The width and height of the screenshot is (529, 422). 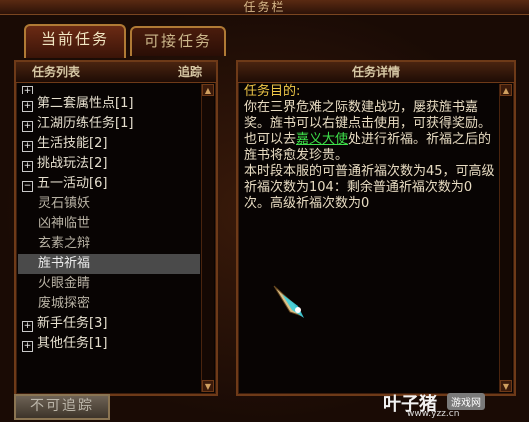 What do you see at coordinates (64, 263) in the screenshot?
I see `quest-list-label: 旌书祈福` at bounding box center [64, 263].